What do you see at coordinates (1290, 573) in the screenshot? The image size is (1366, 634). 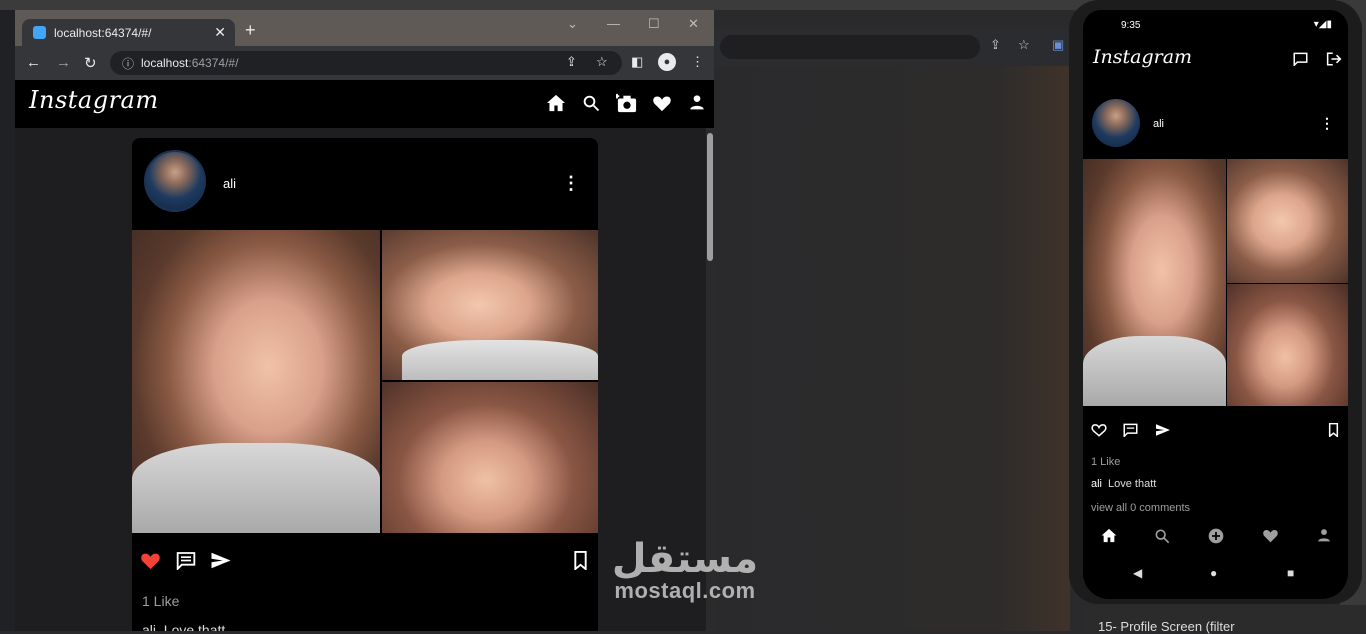 I see `system-recents-icon: ■` at bounding box center [1290, 573].